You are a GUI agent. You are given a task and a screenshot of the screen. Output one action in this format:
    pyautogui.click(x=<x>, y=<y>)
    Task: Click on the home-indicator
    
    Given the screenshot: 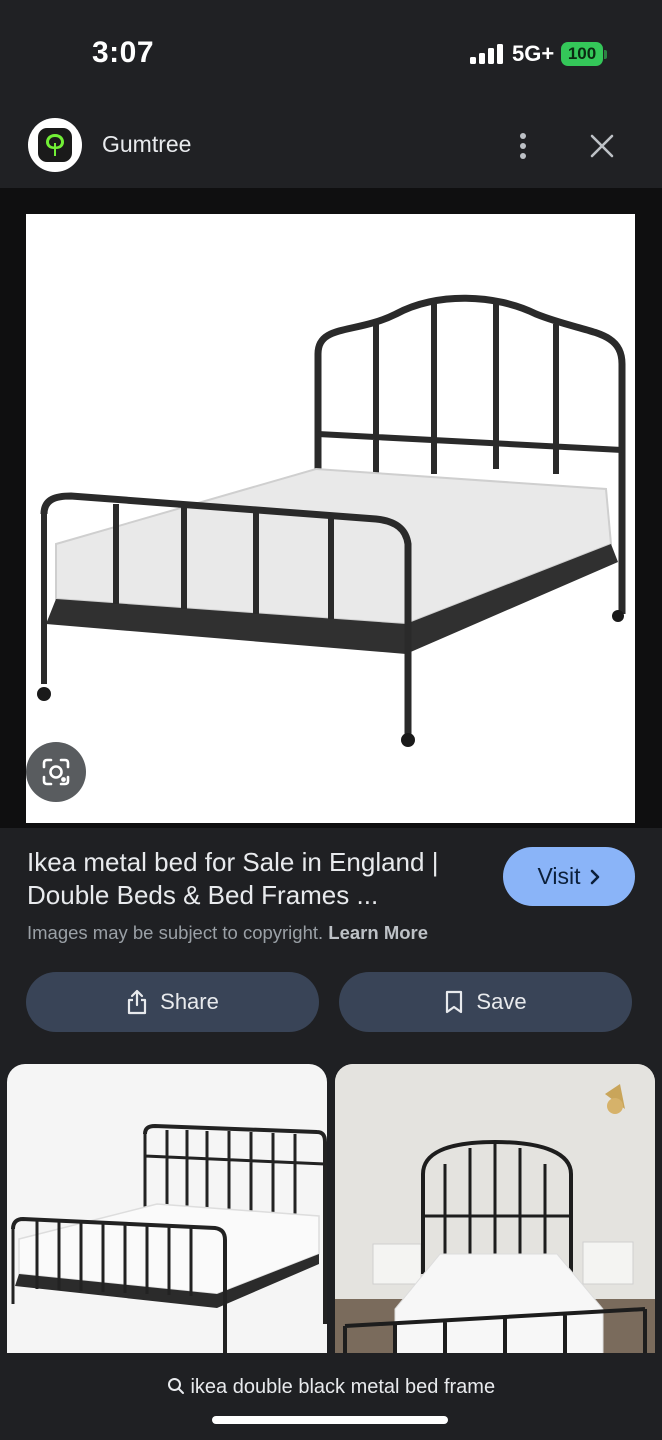 What is the action you would take?
    pyautogui.click(x=330, y=1420)
    